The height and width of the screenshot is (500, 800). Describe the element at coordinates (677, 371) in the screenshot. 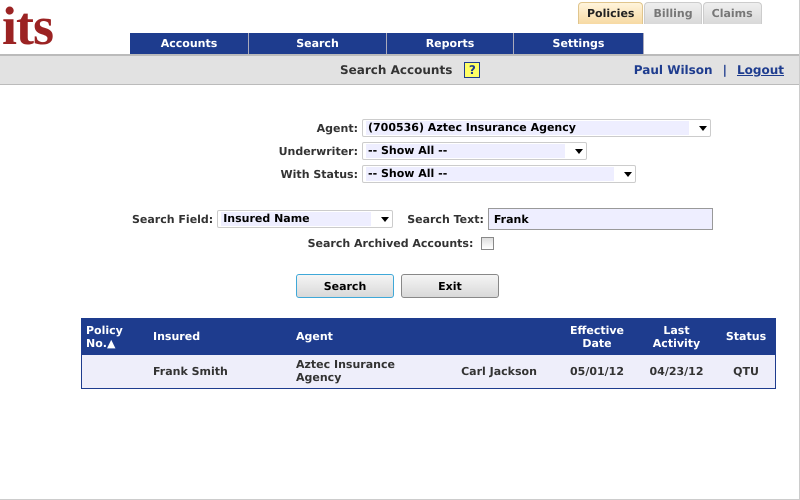

I see `table-cell: 04/23/12` at that location.